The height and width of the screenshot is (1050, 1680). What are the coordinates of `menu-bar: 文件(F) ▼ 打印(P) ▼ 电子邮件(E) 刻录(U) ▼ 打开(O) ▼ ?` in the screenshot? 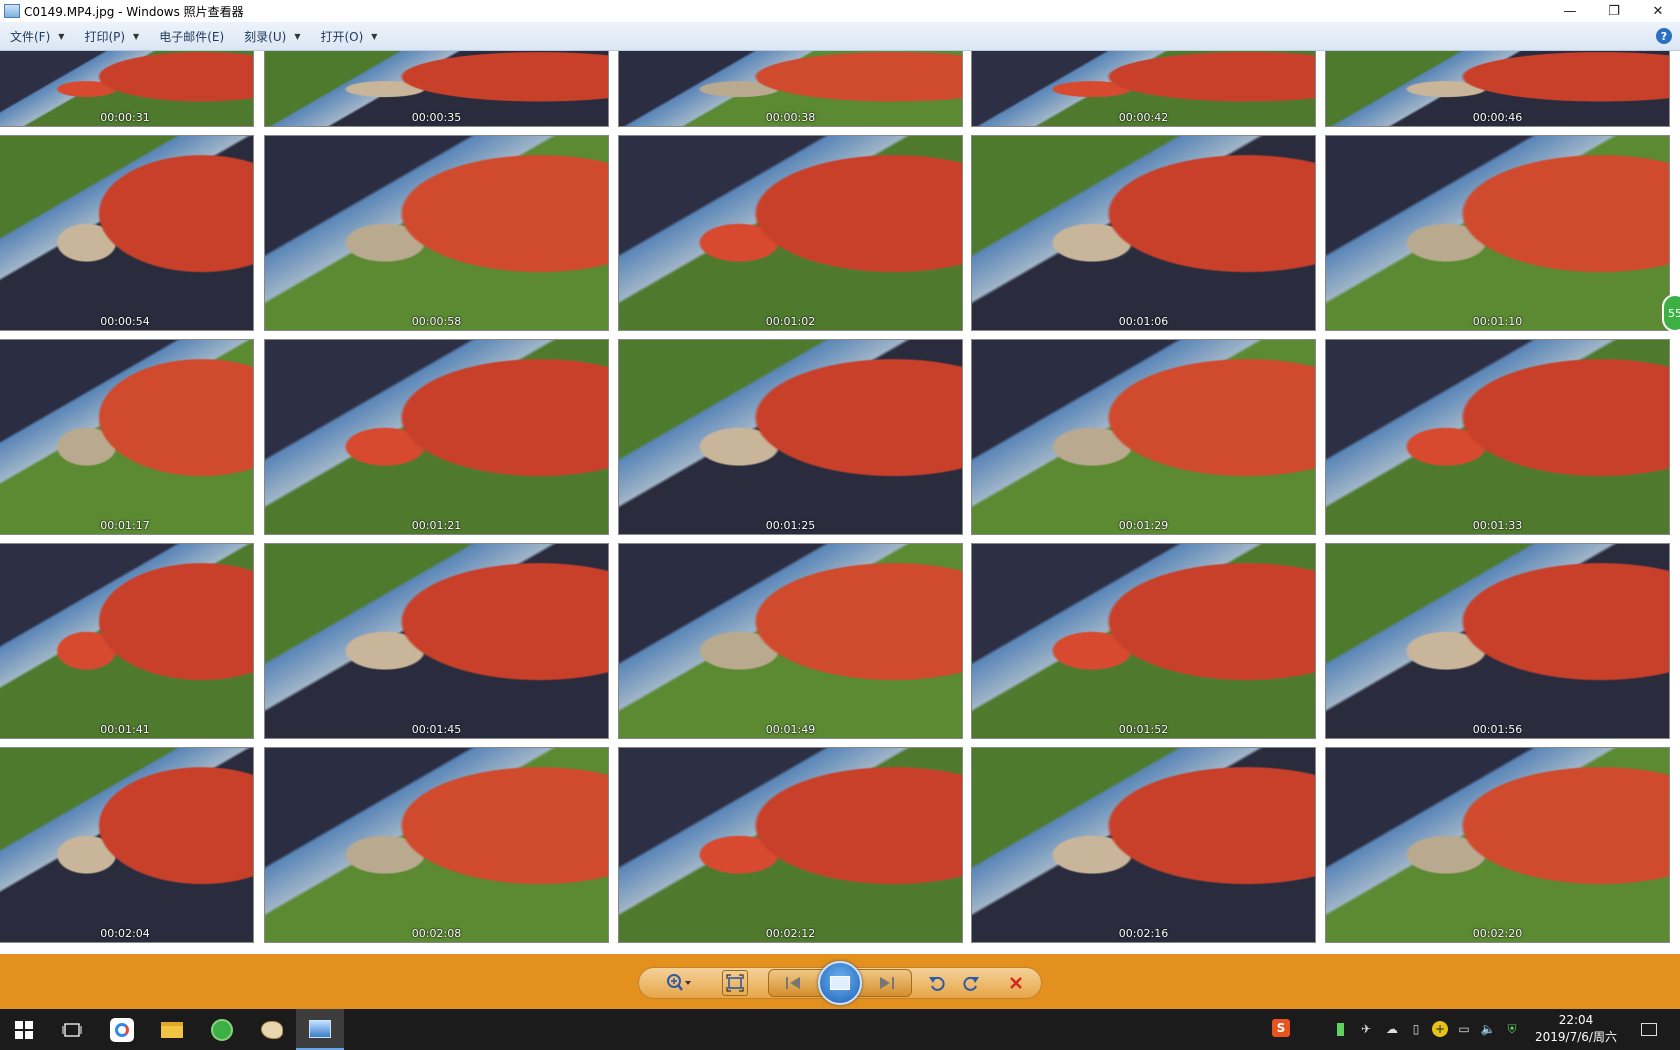 It's located at (840, 36).